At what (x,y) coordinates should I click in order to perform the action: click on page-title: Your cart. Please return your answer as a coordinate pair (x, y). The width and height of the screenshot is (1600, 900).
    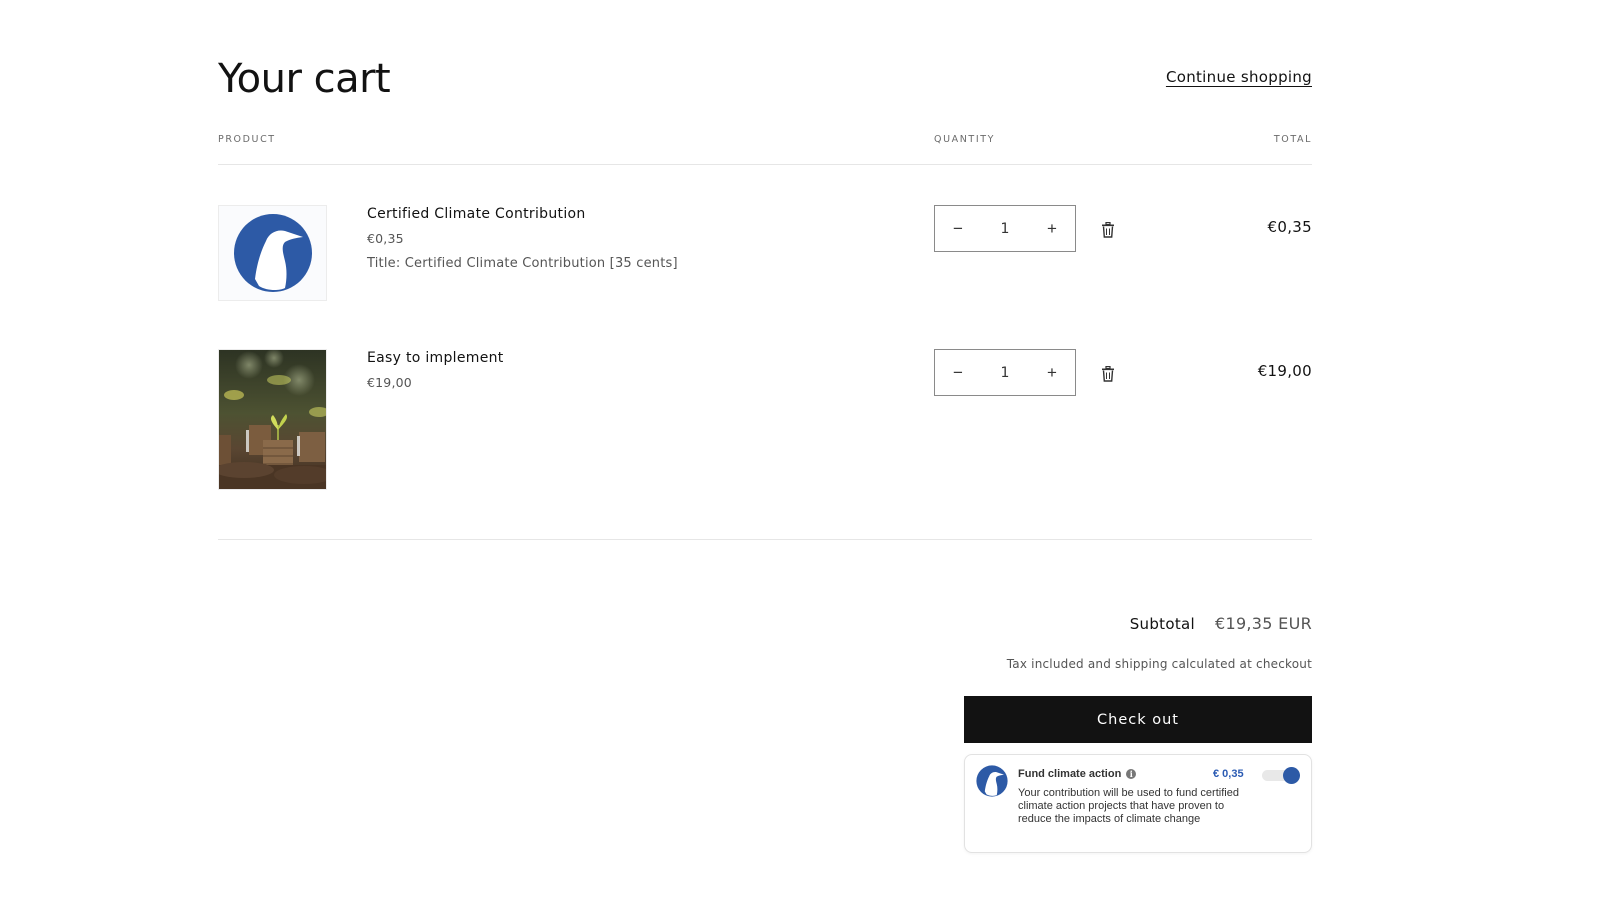
    Looking at the image, I should click on (304, 79).